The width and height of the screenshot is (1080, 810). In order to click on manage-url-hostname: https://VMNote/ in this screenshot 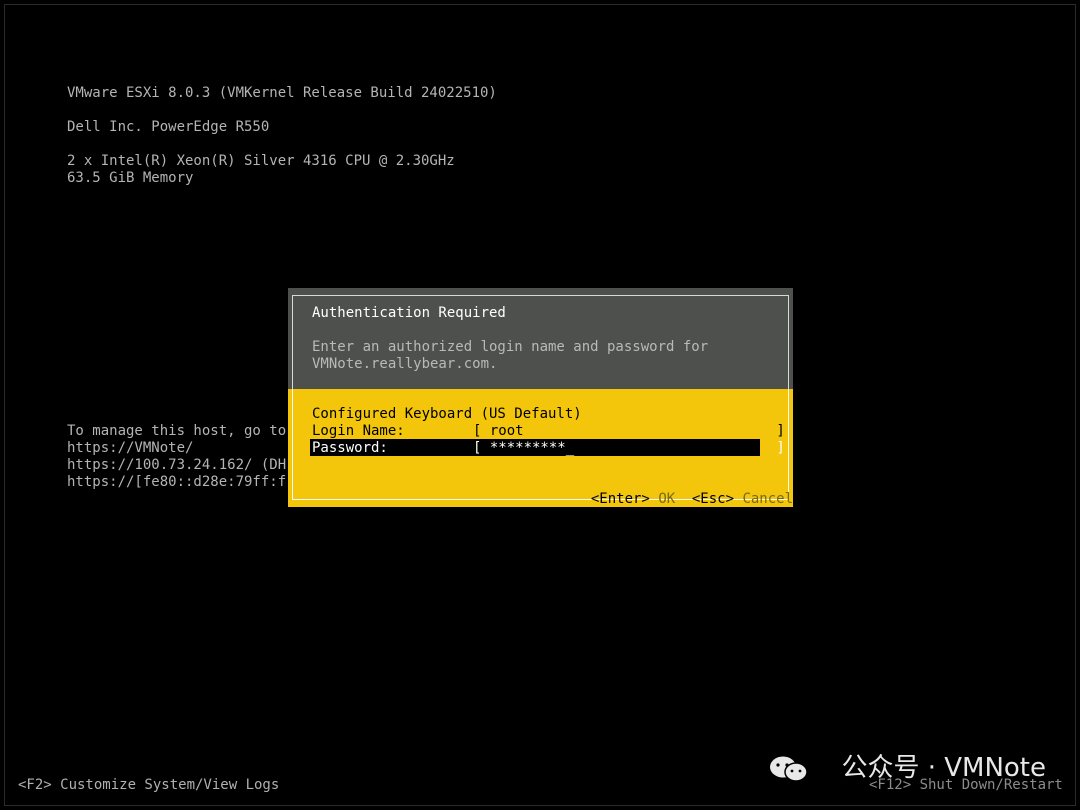, I will do `click(130, 448)`.